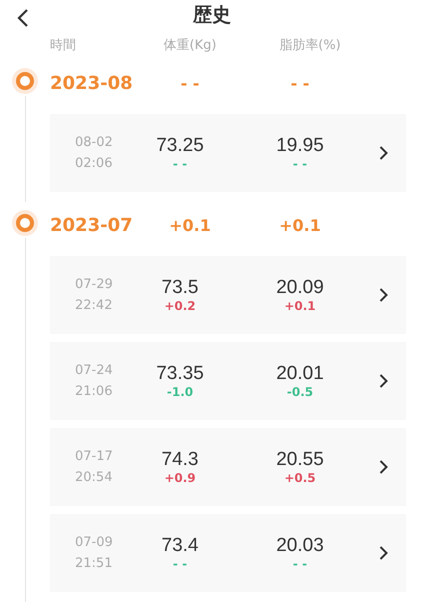  Describe the element at coordinates (300, 546) in the screenshot. I see `fat-value: 20.03` at that location.